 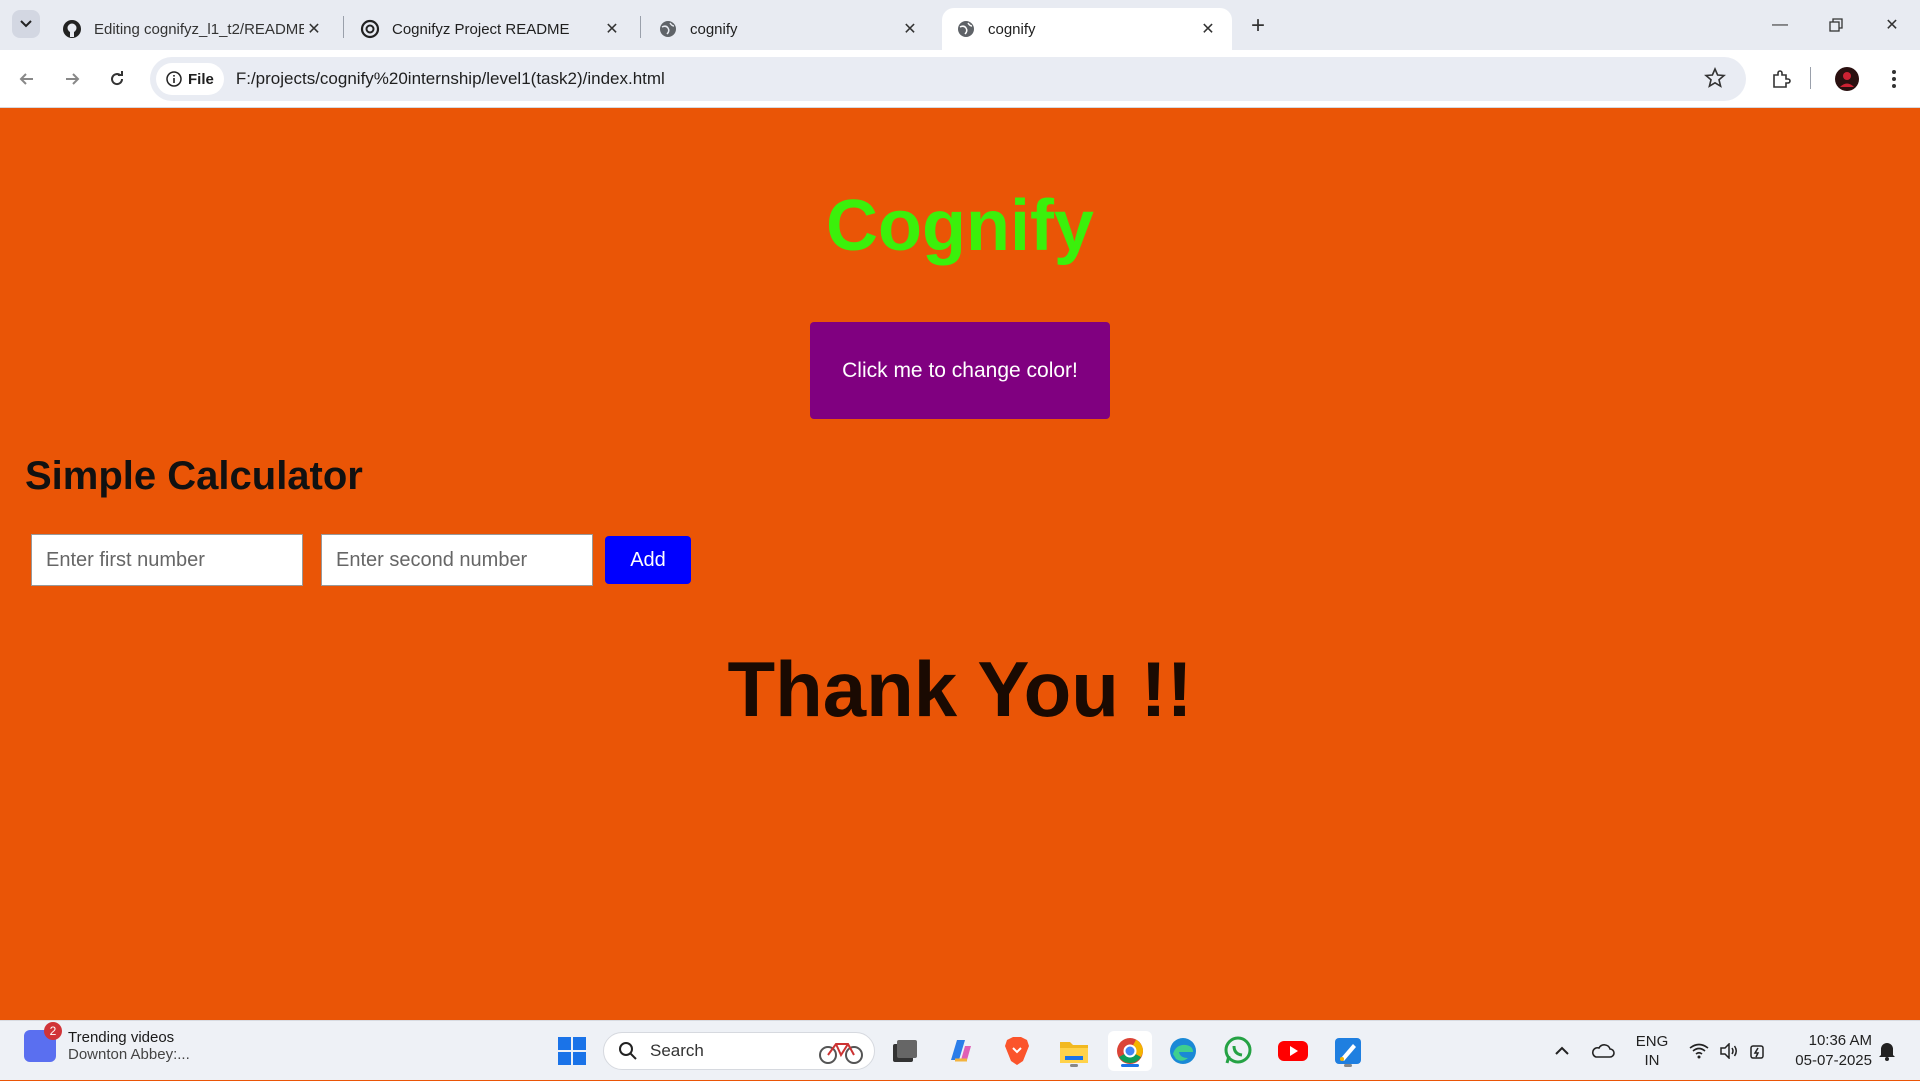 What do you see at coordinates (457, 560) in the screenshot?
I see `second-number-input` at bounding box center [457, 560].